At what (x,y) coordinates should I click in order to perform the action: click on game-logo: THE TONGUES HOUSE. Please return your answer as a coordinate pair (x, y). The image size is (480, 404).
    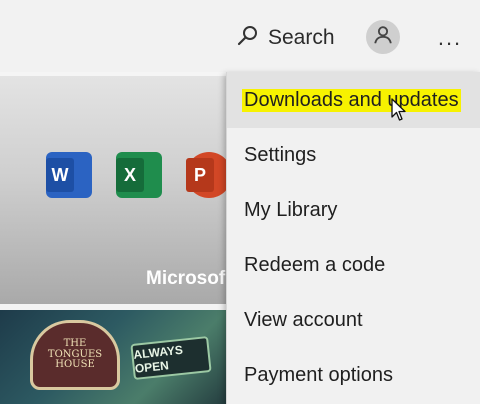
    Looking at the image, I should click on (75, 355).